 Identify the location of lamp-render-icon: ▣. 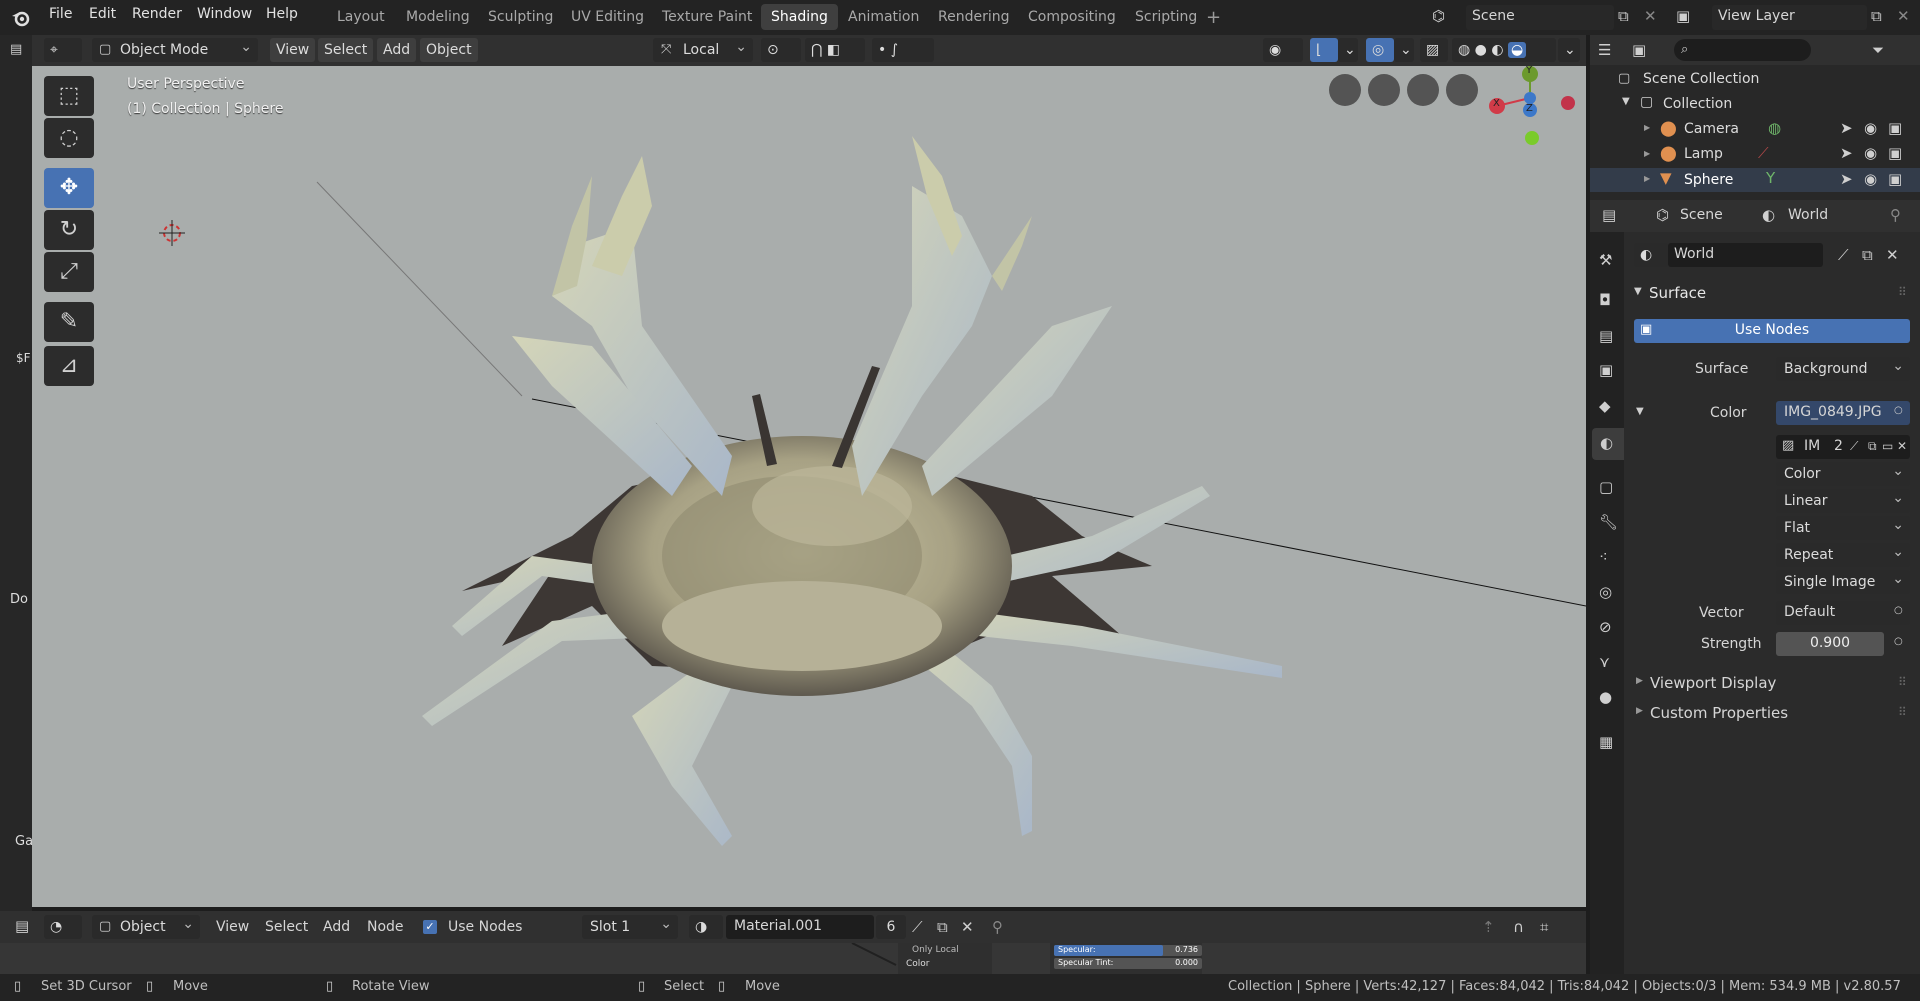
(1895, 153).